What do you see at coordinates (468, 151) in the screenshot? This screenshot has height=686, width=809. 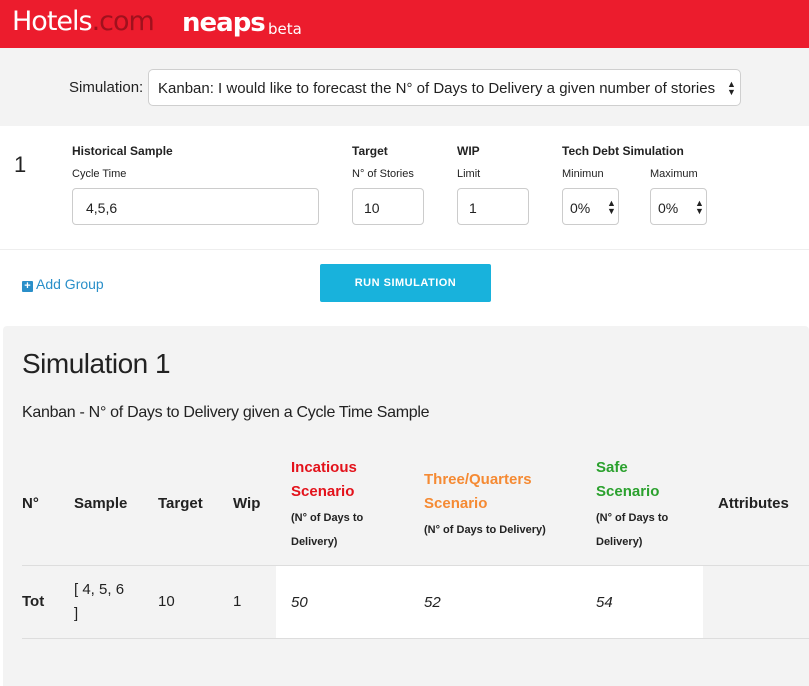 I see `wip-label: WIP` at bounding box center [468, 151].